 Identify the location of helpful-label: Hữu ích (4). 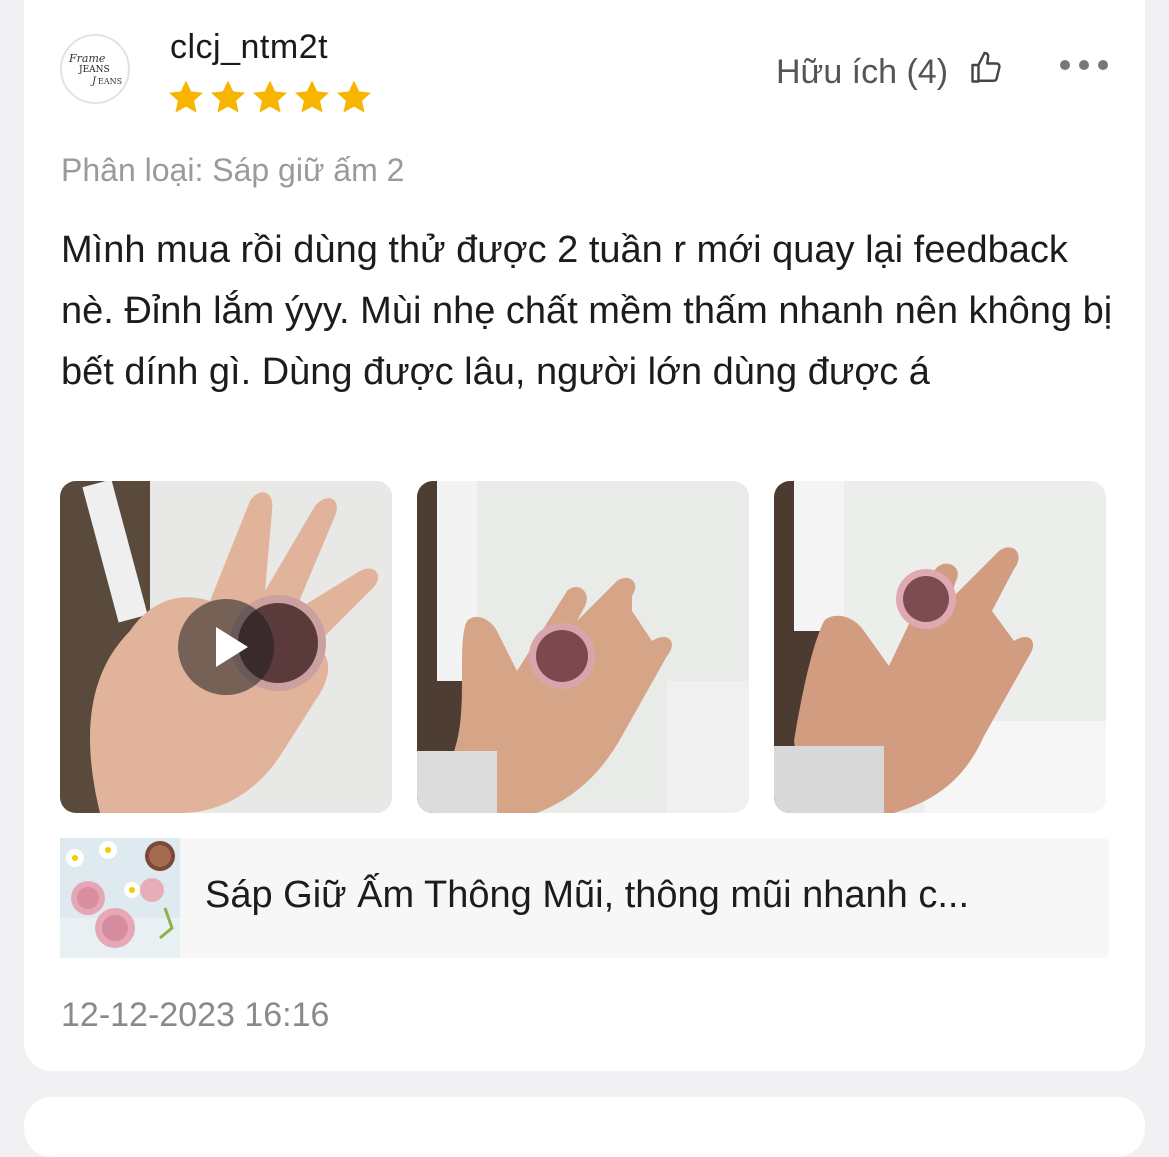
(862, 72).